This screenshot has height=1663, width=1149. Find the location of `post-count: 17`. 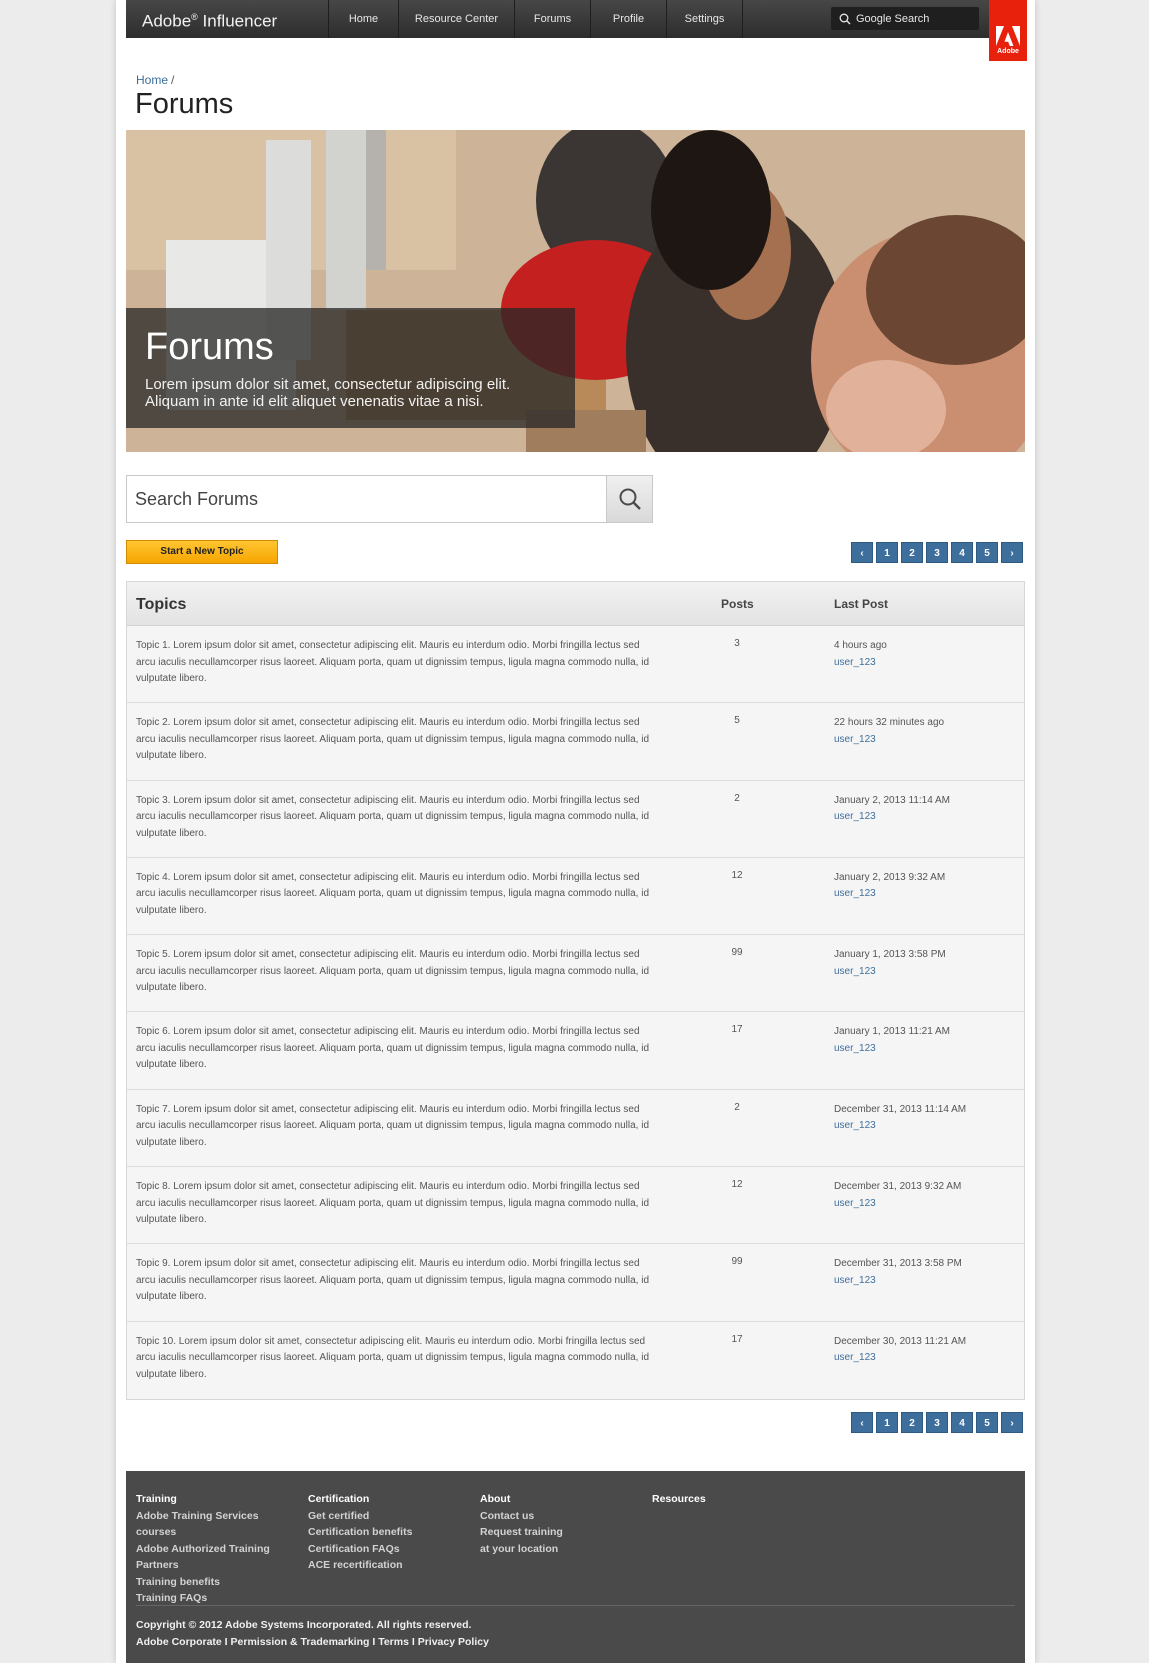

post-count: 17 is located at coordinates (737, 1339).